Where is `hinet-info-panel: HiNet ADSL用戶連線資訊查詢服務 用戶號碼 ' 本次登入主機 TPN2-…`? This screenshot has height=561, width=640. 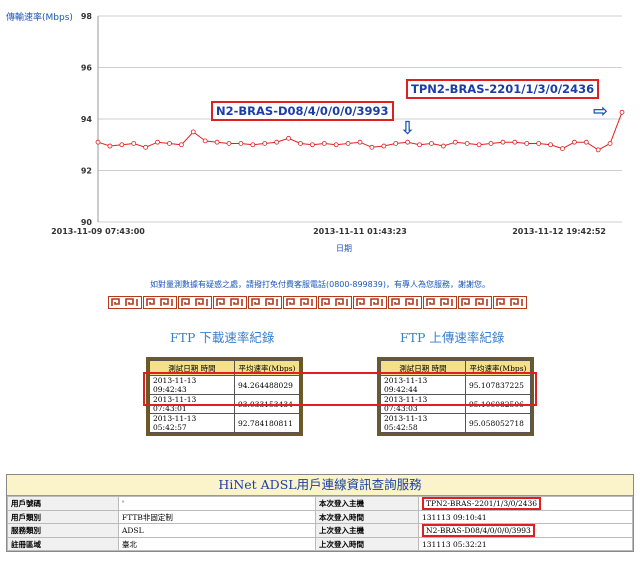
hinet-info-panel: HiNet ADSL用戶連線資訊查詢服務 用戶號碼 ' 本次登入主機 TPN2-… is located at coordinates (320, 513).